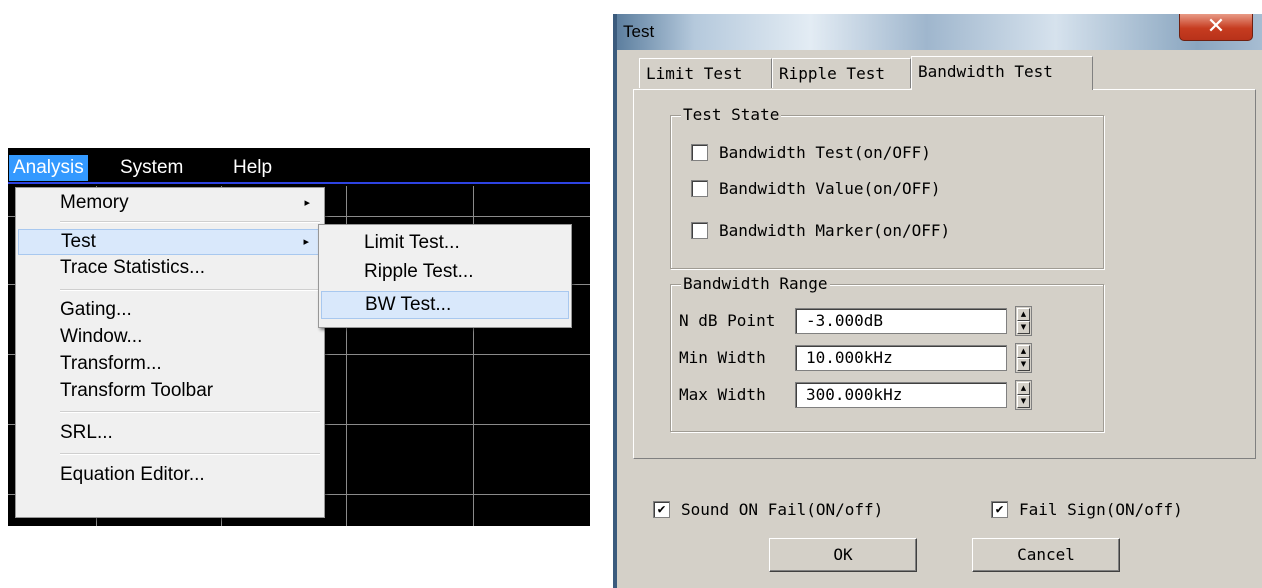 The width and height of the screenshot is (1262, 588). What do you see at coordinates (727, 320) in the screenshot?
I see `n-db-point-label: N dB Point` at bounding box center [727, 320].